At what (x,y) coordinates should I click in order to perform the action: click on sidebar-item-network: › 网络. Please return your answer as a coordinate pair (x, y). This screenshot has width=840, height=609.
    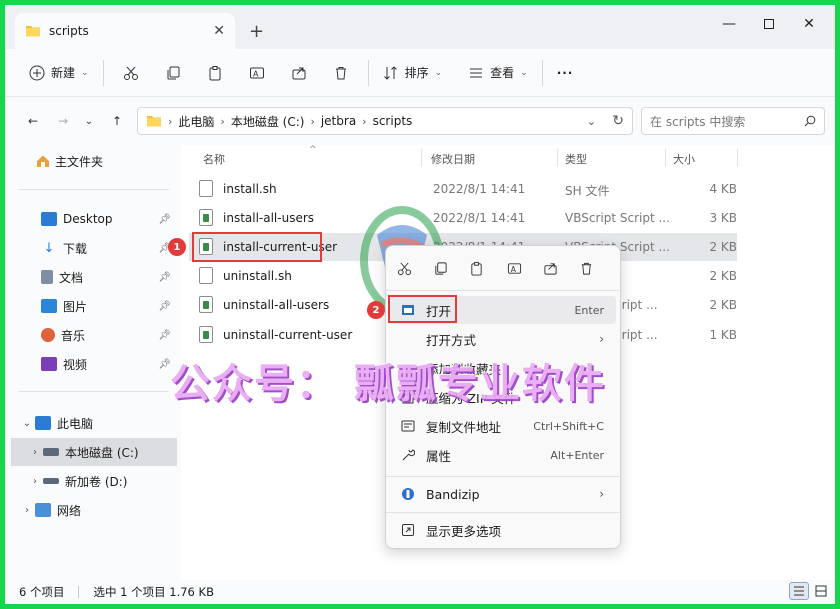
    Looking at the image, I should click on (97, 510).